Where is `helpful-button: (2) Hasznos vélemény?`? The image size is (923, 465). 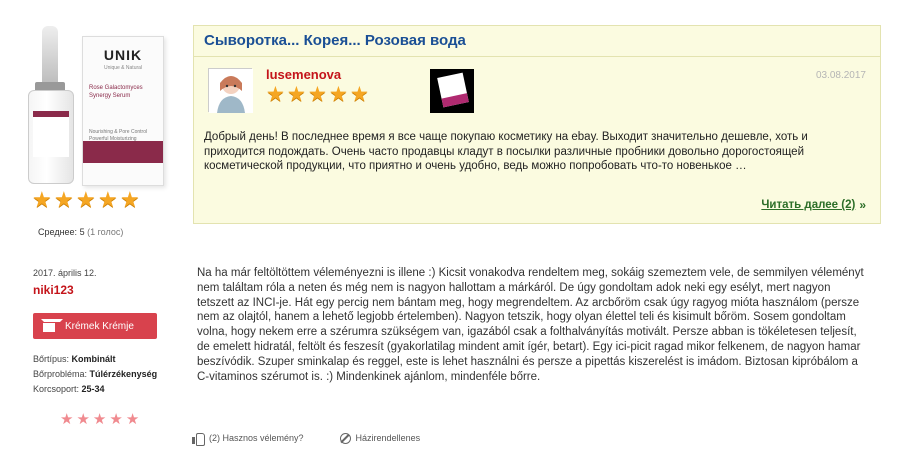 helpful-button: (2) Hasznos vélemény? is located at coordinates (248, 439).